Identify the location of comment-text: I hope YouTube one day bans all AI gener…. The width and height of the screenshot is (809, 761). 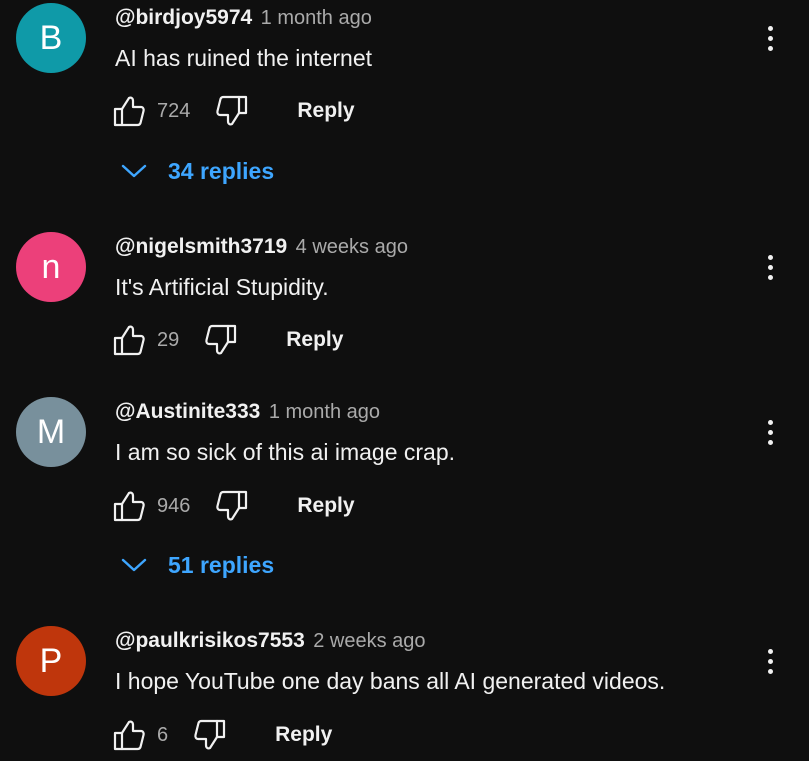
(390, 681).